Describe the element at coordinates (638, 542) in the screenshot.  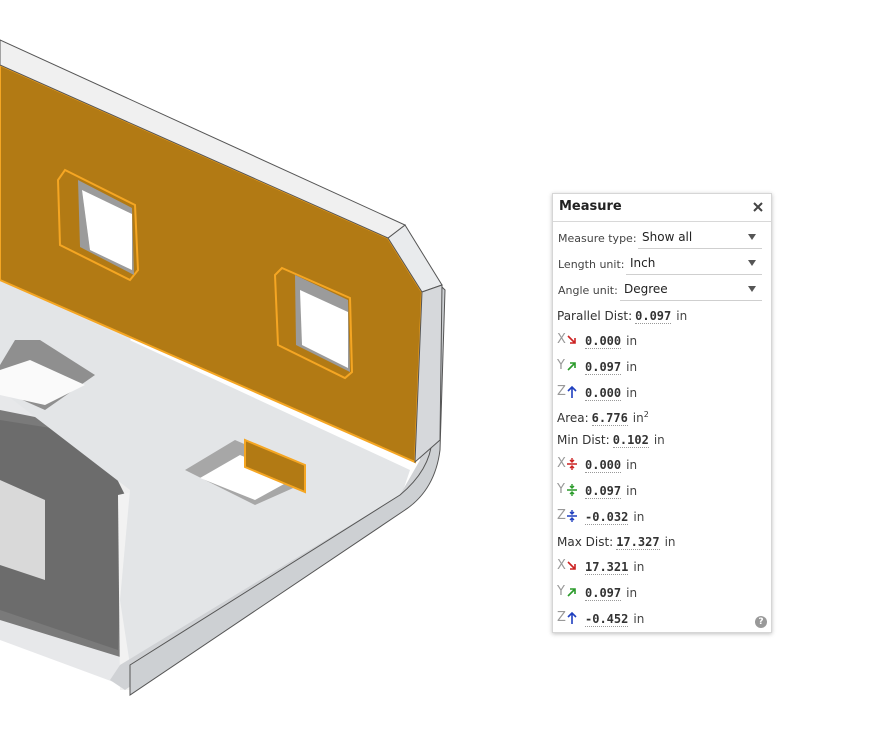
I see `max-dist-value: 17.327` at that location.